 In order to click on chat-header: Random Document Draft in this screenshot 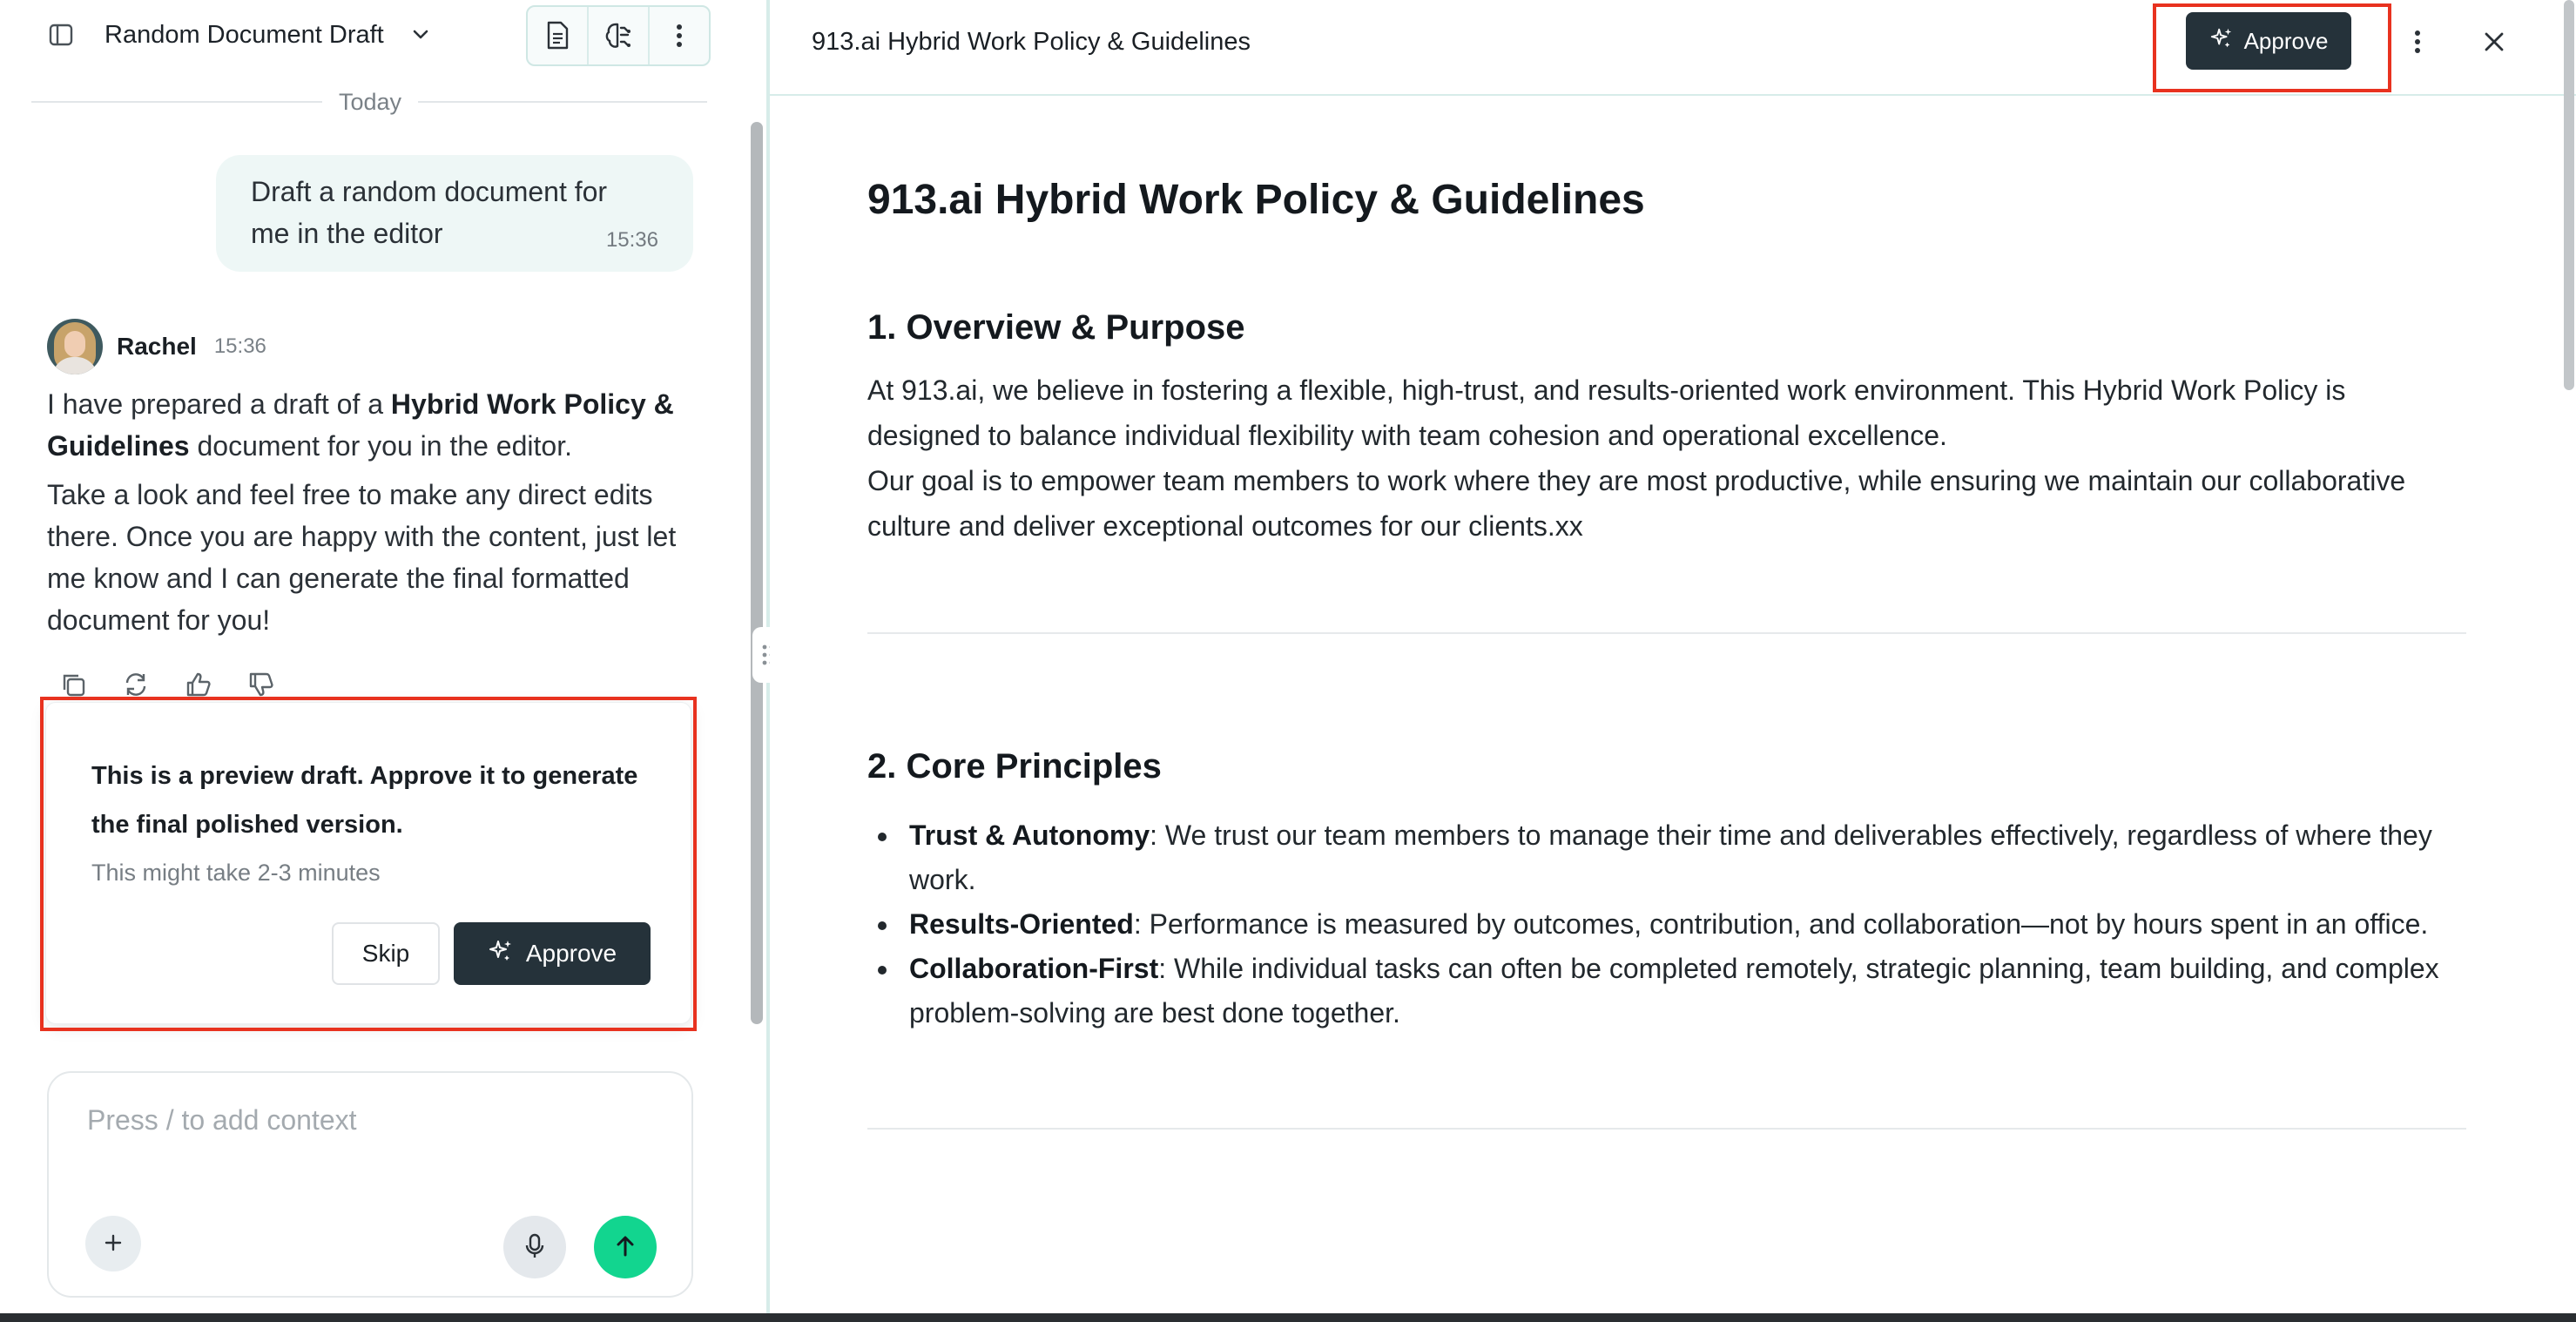, I will do `click(383, 35)`.